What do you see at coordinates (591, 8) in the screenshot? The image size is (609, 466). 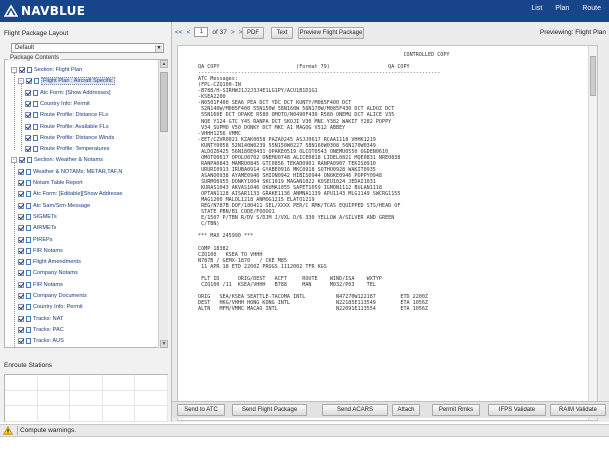 I see `nav-route: Route` at bounding box center [591, 8].